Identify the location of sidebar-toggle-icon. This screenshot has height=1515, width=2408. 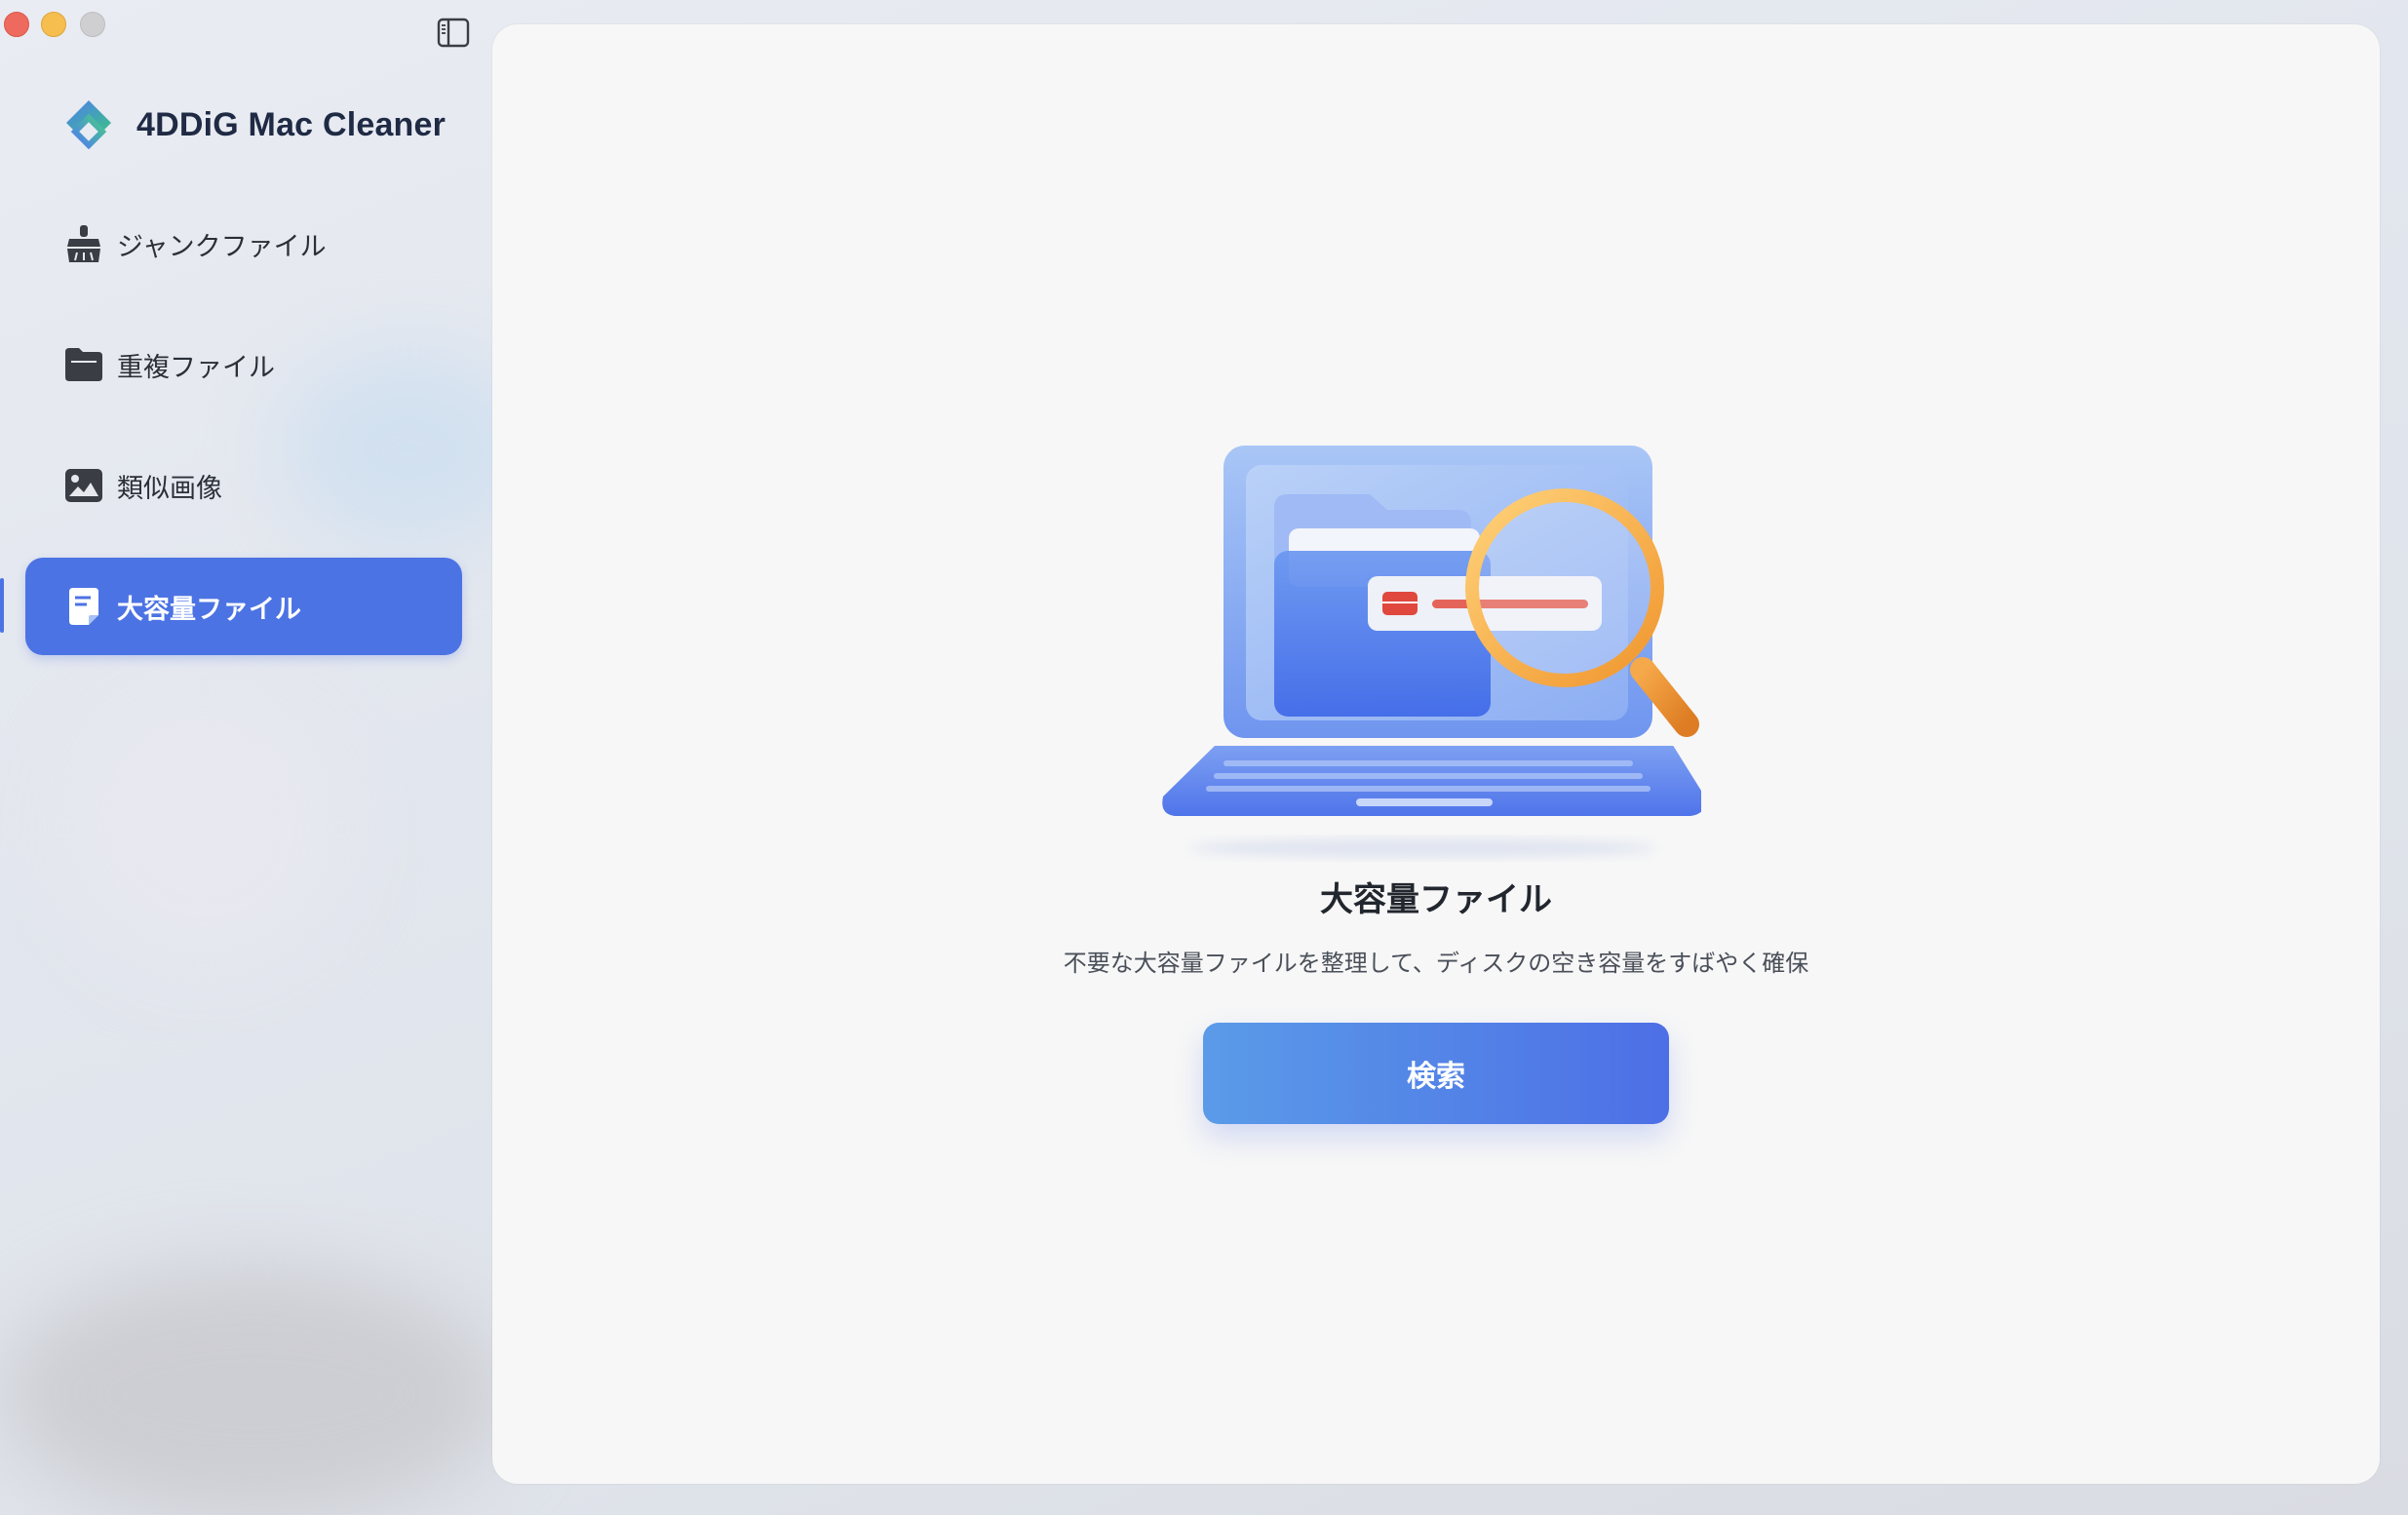
(454, 33).